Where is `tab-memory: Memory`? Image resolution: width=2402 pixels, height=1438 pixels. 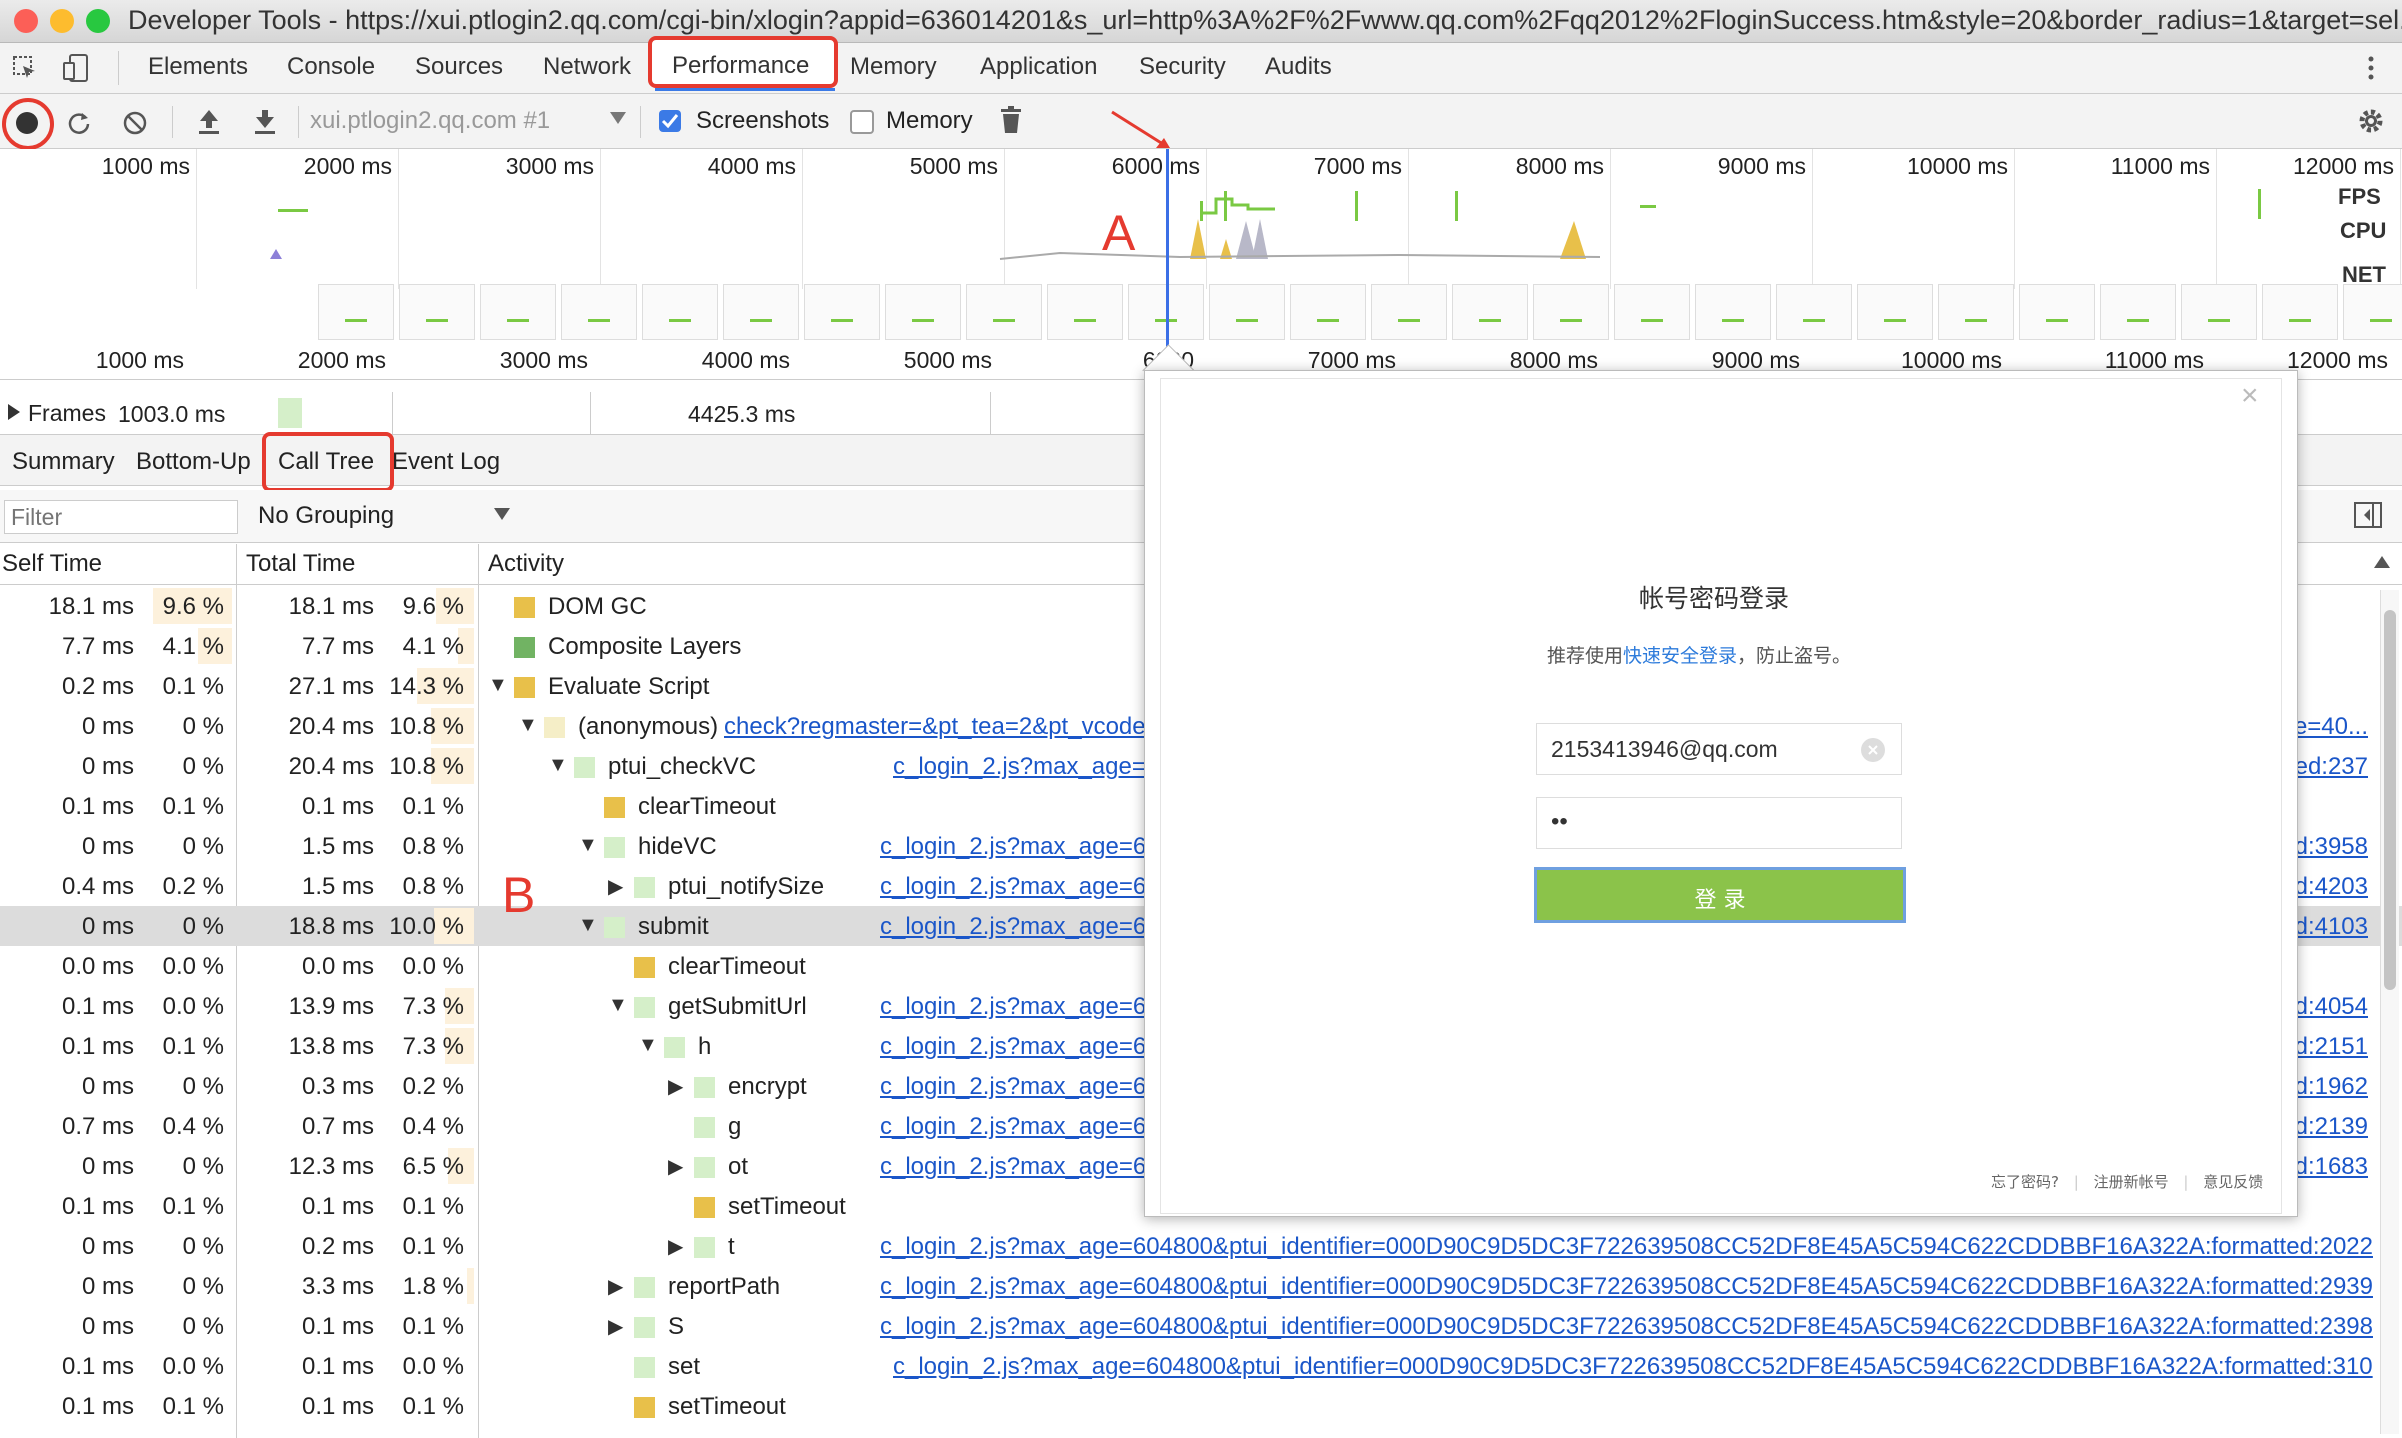
tab-memory: Memory is located at coordinates (893, 67).